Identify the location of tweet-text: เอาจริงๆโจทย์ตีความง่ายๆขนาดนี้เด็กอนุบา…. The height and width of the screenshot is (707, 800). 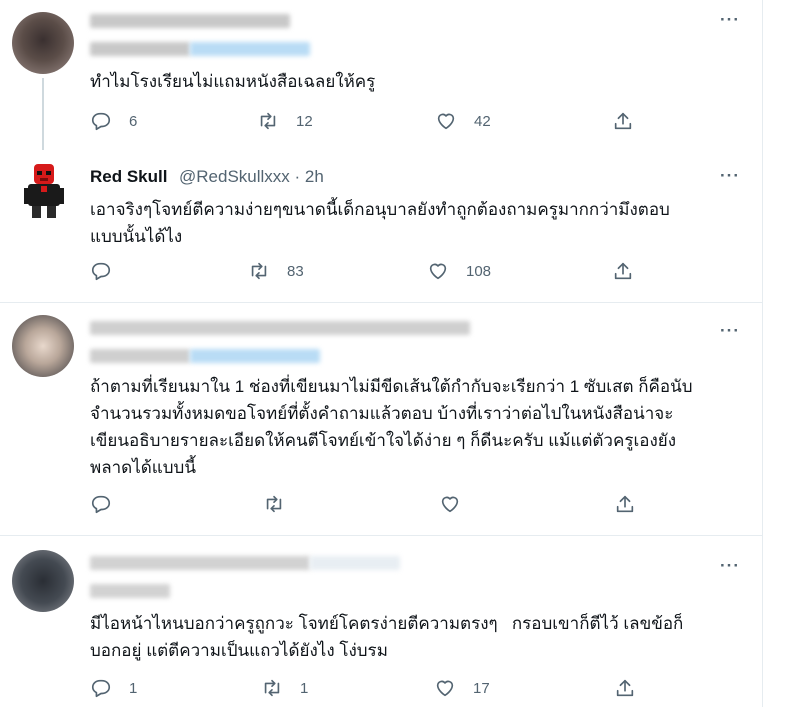
(380, 223).